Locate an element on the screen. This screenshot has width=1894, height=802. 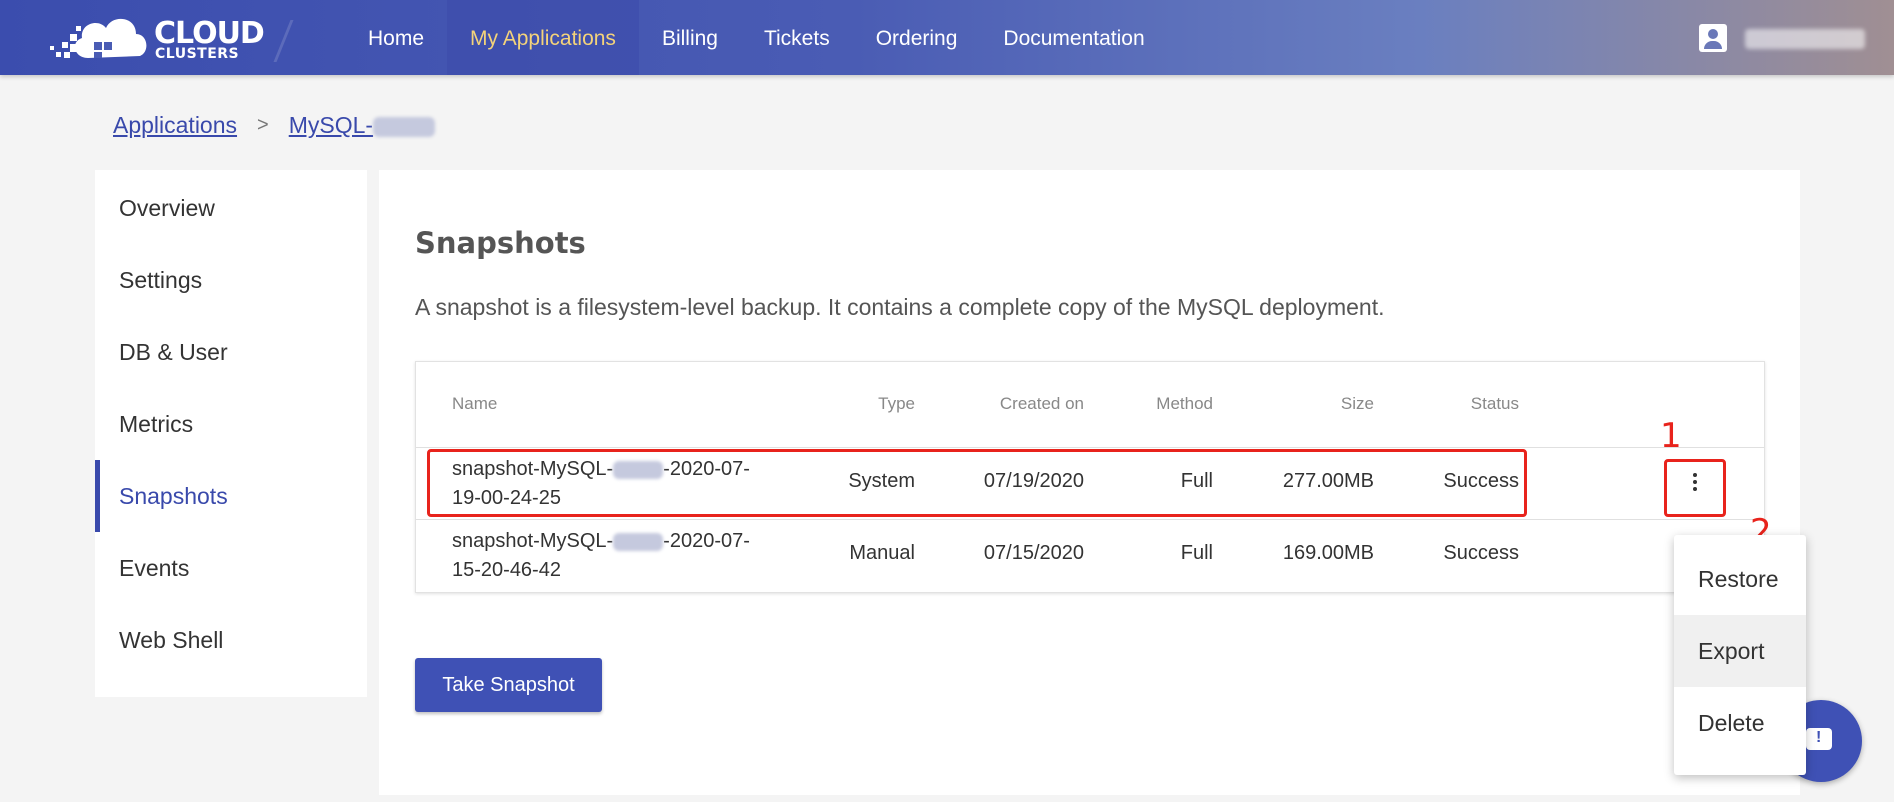
annotation-step-1: 1 is located at coordinates (1671, 436).